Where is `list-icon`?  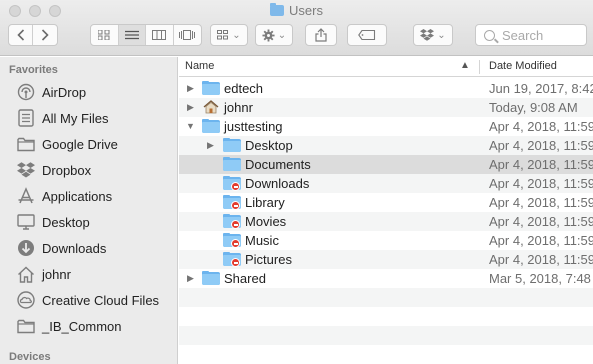
list-icon is located at coordinates (131, 35).